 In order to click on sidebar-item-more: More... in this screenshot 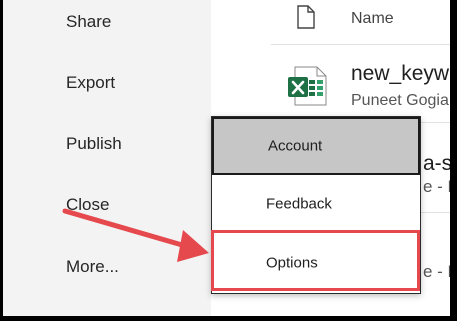, I will do `click(92, 267)`.